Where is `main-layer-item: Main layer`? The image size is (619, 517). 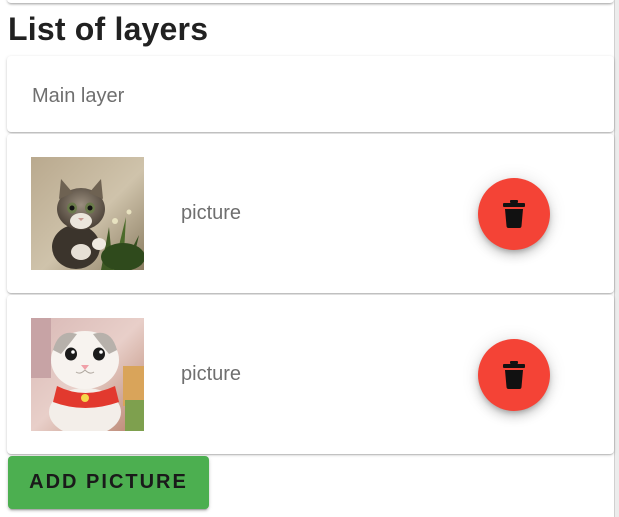
main-layer-item: Main layer is located at coordinates (310, 94).